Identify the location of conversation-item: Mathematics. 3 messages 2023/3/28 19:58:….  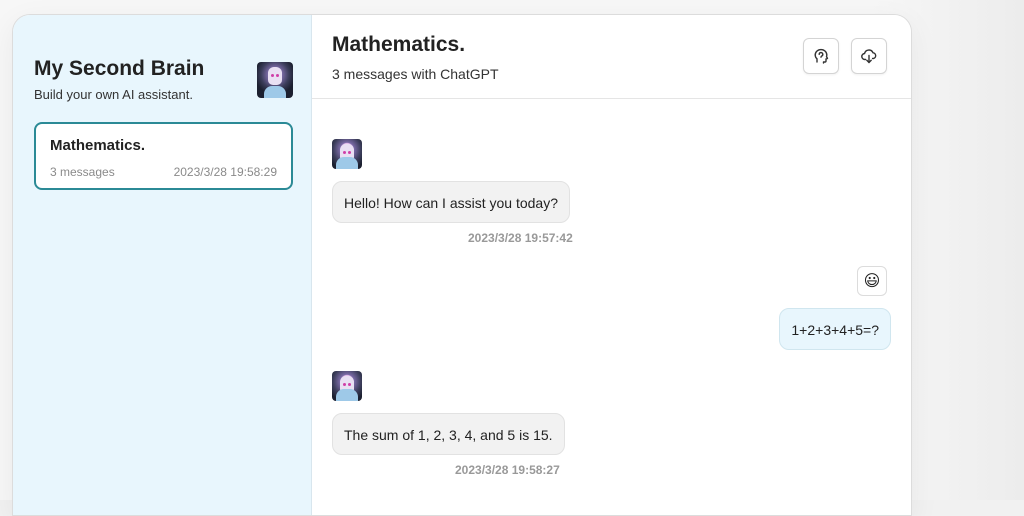
(163, 156).